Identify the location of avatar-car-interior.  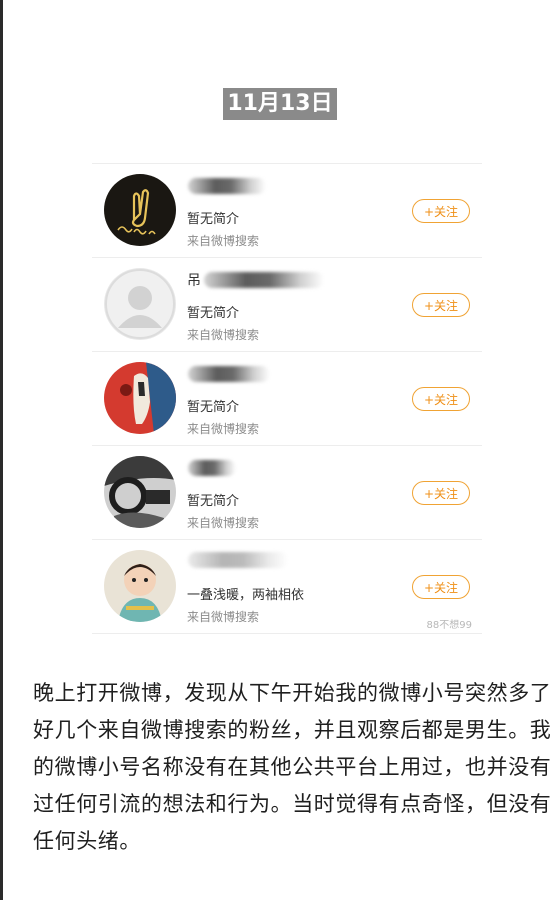
(140, 492).